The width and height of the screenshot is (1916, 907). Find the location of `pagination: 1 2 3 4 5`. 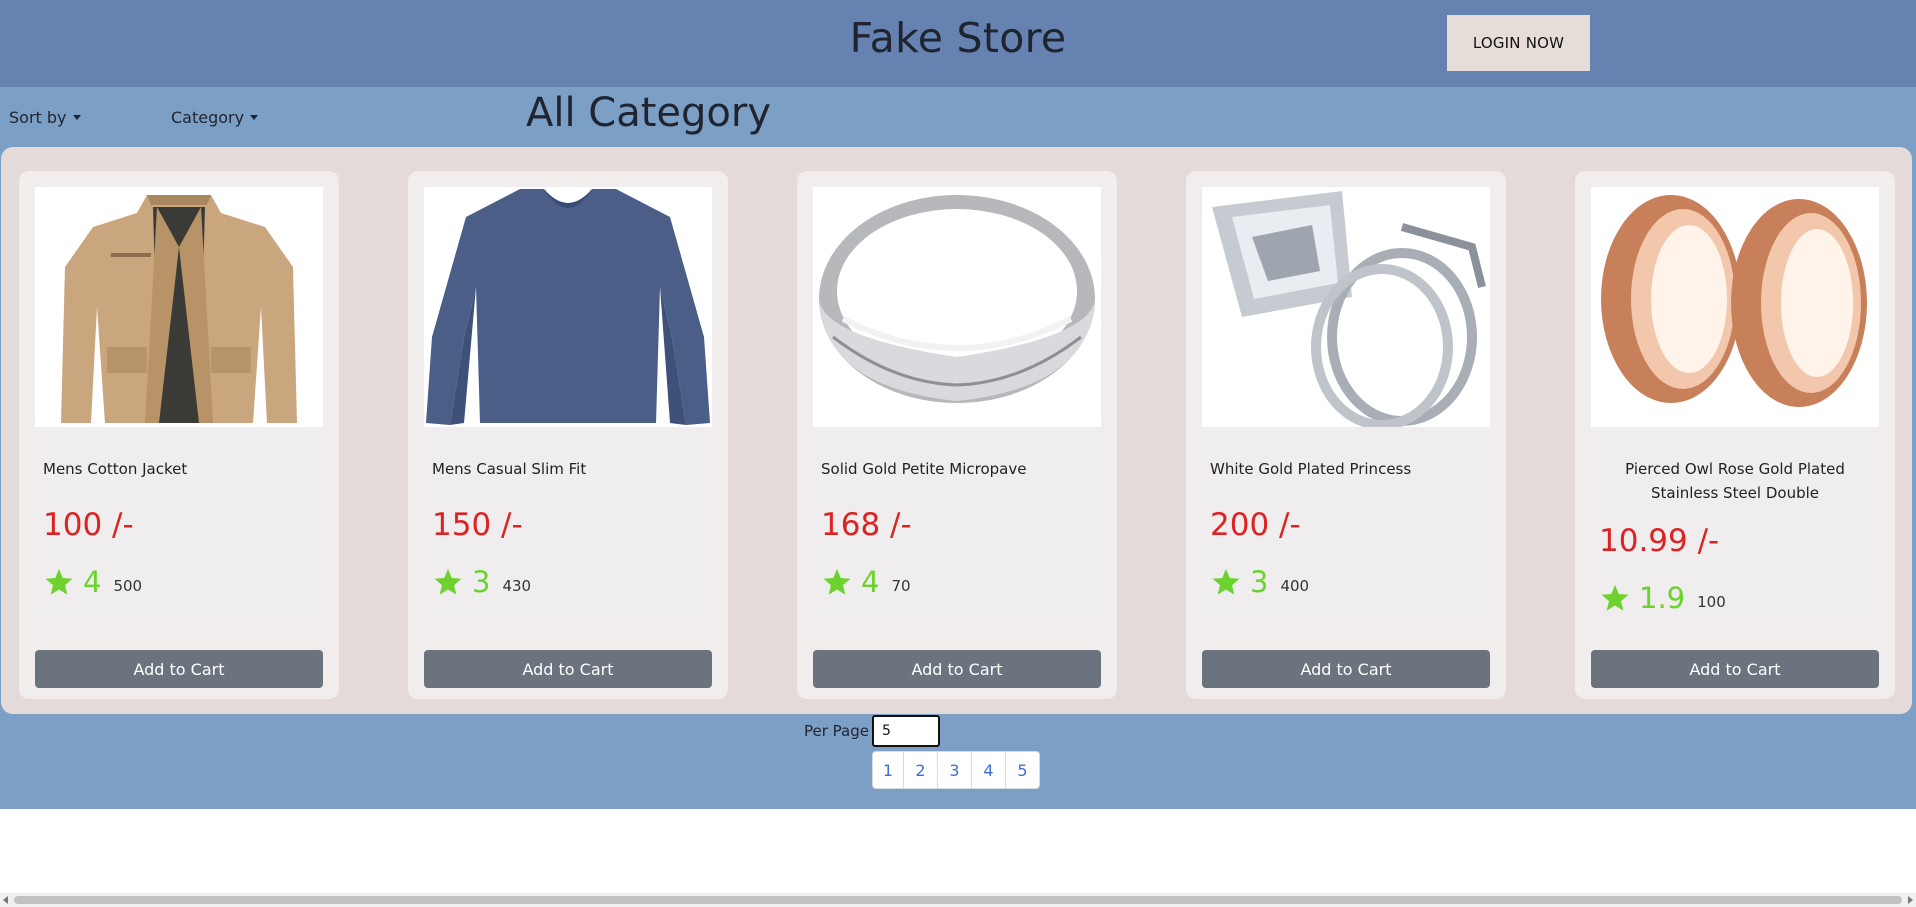

pagination: 1 2 3 4 5 is located at coordinates (956, 770).